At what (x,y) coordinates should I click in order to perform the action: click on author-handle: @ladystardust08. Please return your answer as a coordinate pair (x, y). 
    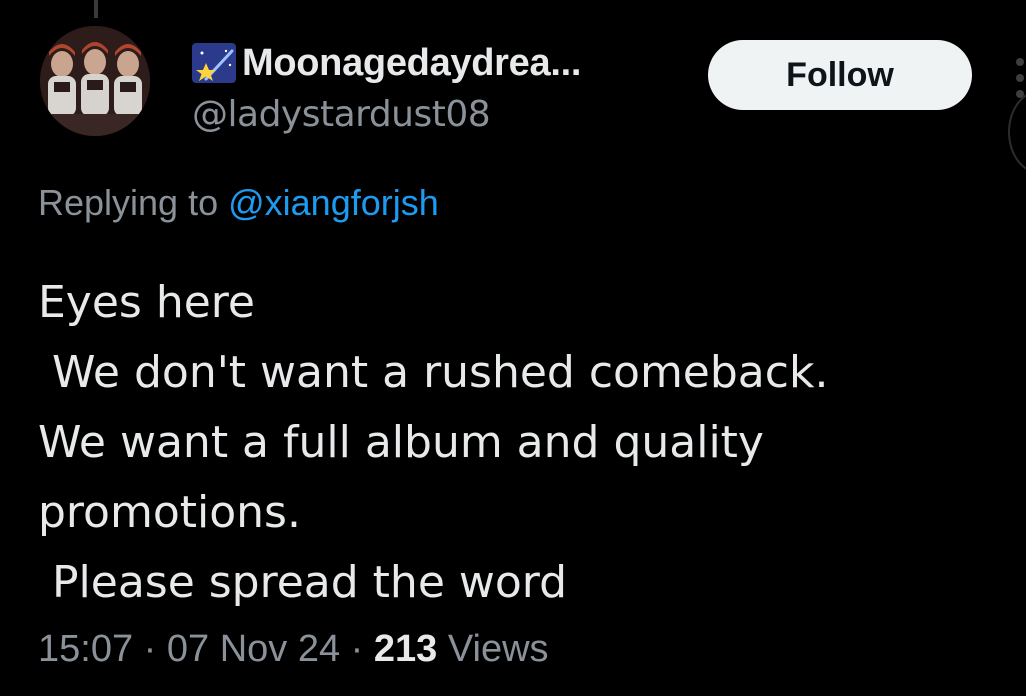
    Looking at the image, I should click on (341, 114).